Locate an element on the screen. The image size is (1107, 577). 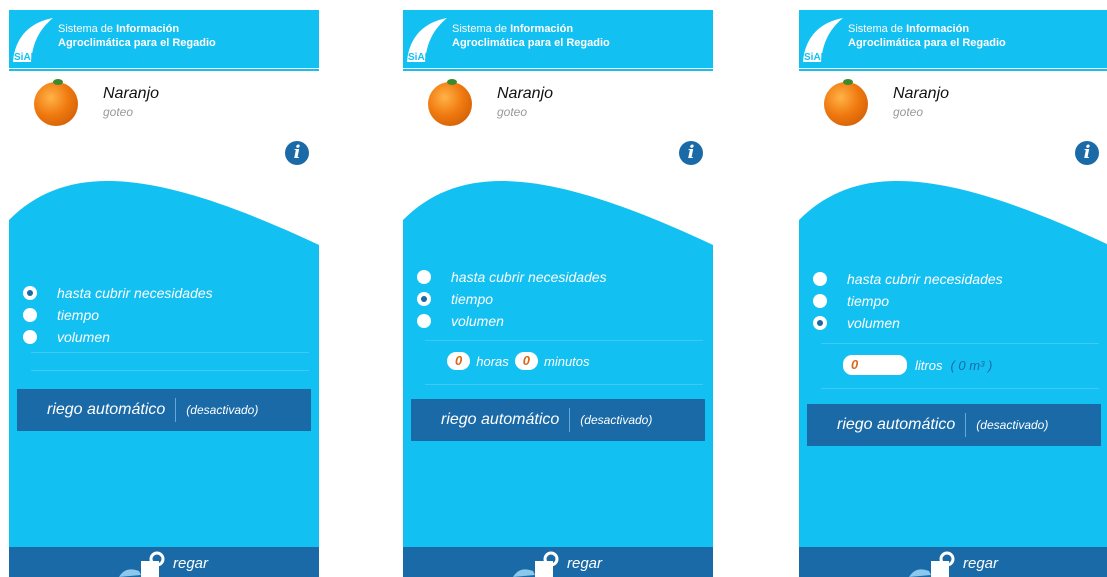
minutos-input: 0 is located at coordinates (526, 361).